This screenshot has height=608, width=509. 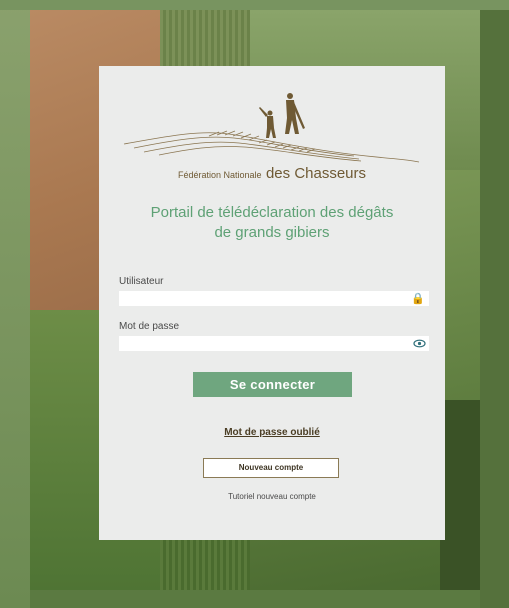 What do you see at coordinates (460, 495) in the screenshot?
I see `field-hedge` at bounding box center [460, 495].